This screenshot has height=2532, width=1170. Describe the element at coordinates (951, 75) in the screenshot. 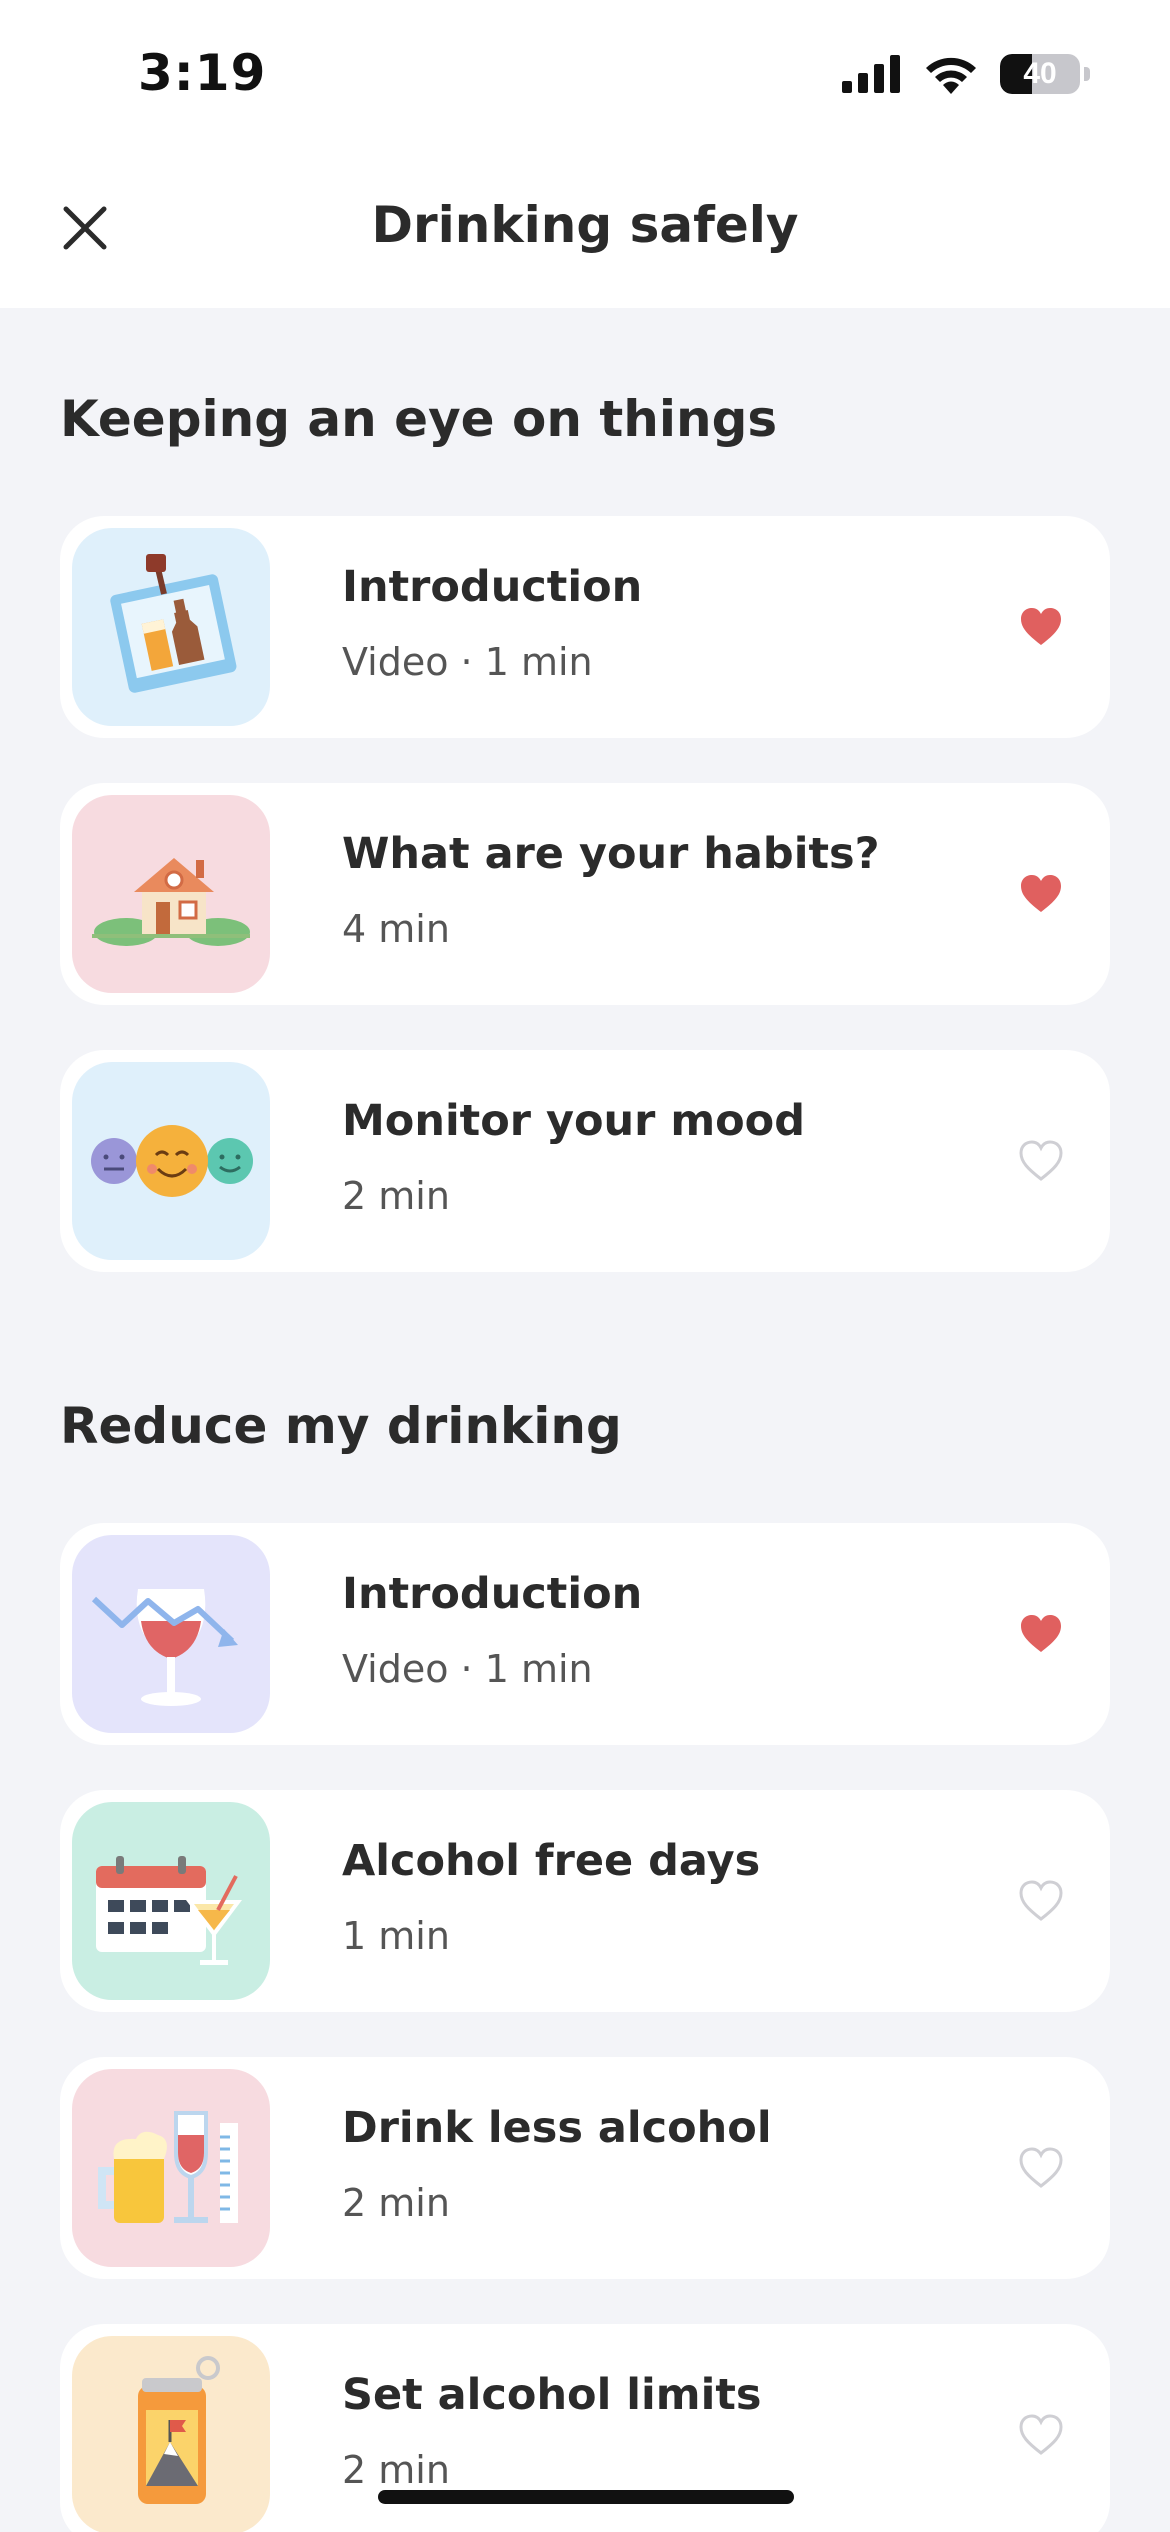

I see `wifi-icon` at that location.